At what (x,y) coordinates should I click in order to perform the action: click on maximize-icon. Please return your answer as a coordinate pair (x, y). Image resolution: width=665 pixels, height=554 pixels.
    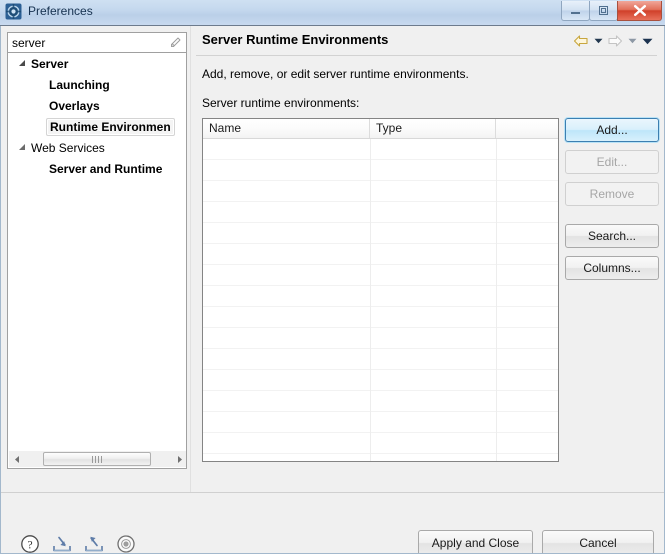
    Looking at the image, I should click on (603, 10).